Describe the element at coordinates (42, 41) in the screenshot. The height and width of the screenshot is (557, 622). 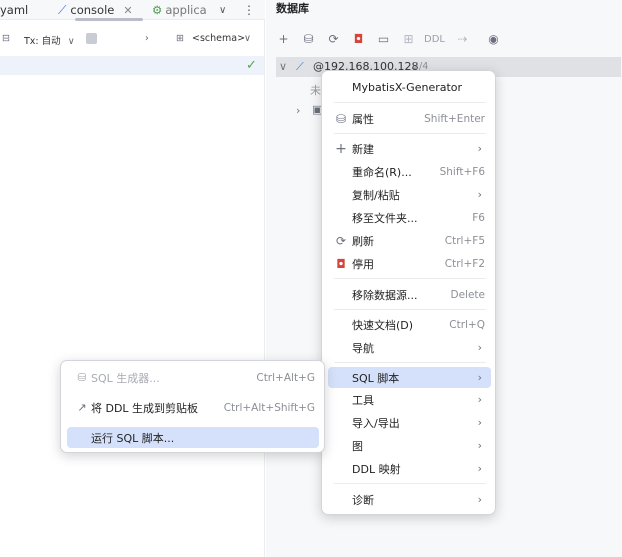
I see `tx-mode-label: Tx: 自动` at that location.